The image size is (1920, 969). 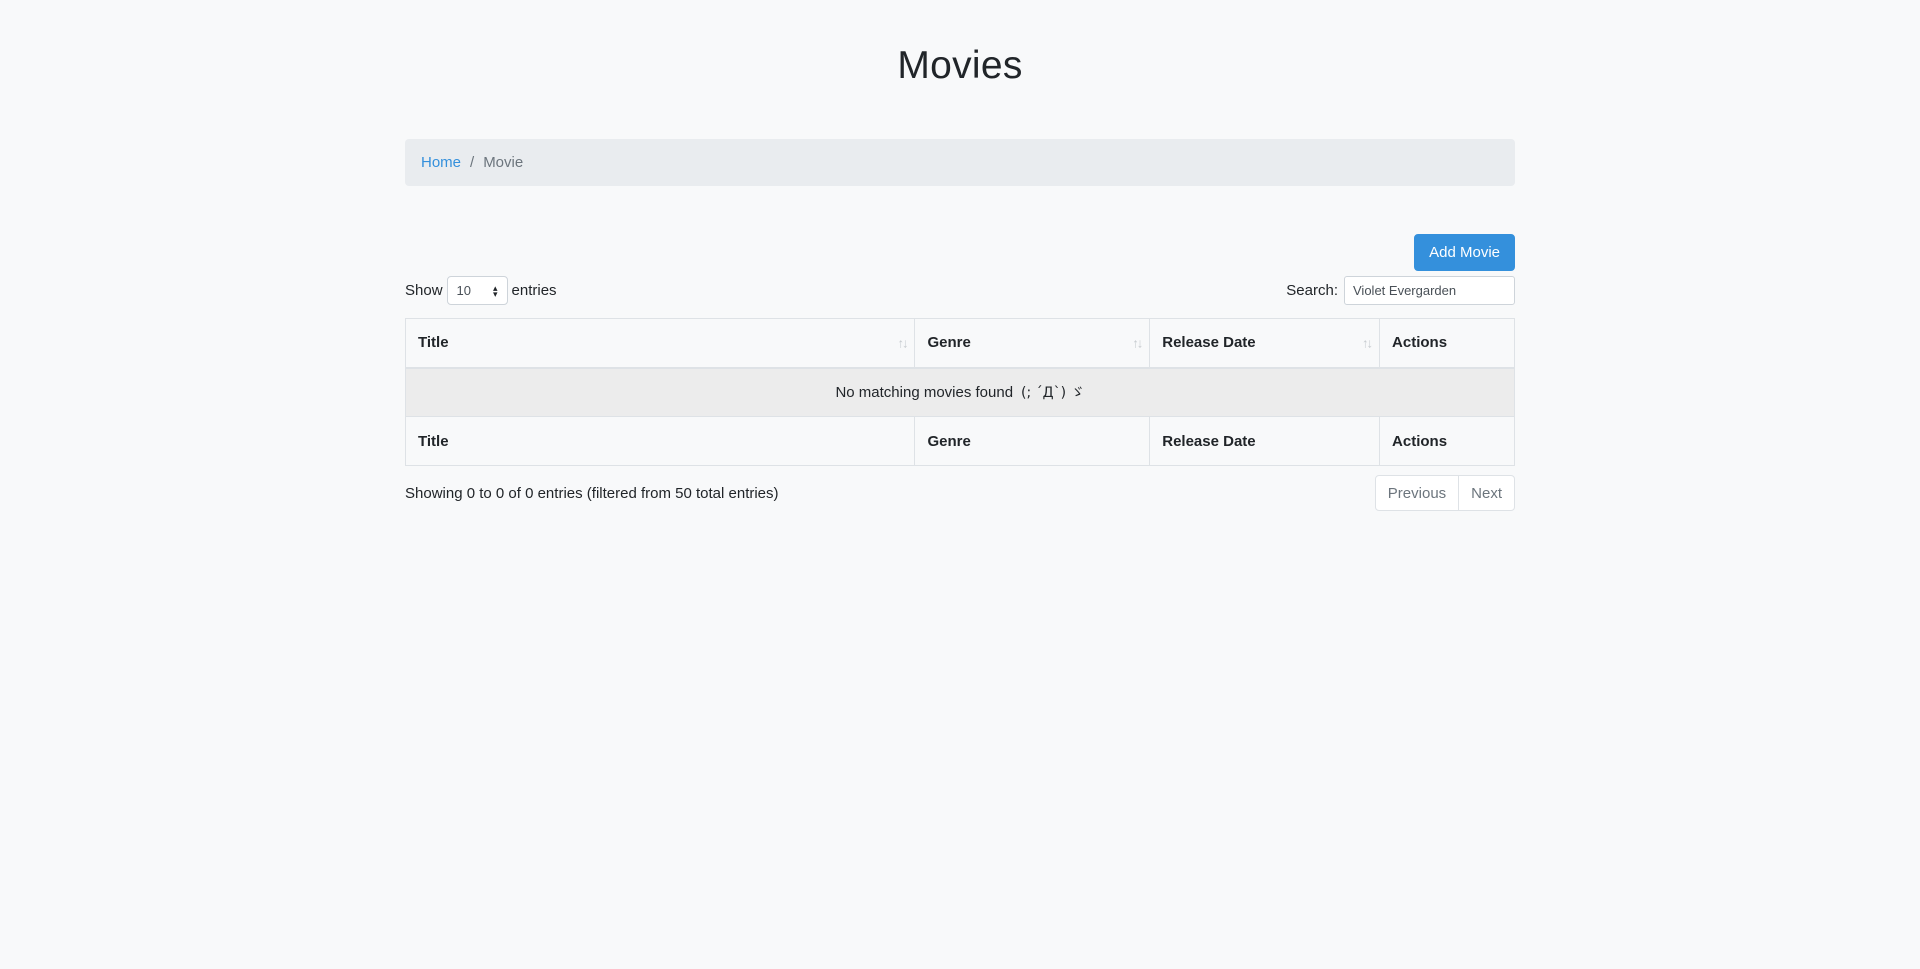 I want to click on breadcrumb-home-link: Home, so click(x=441, y=162).